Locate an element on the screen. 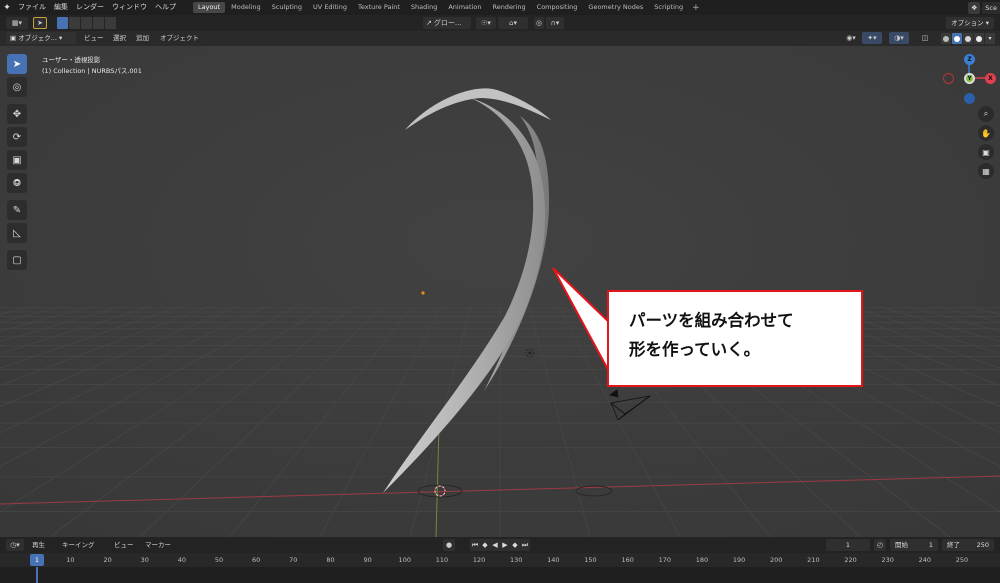 This screenshot has width=1000, height=583. scene-name: Sce is located at coordinates (991, 7).